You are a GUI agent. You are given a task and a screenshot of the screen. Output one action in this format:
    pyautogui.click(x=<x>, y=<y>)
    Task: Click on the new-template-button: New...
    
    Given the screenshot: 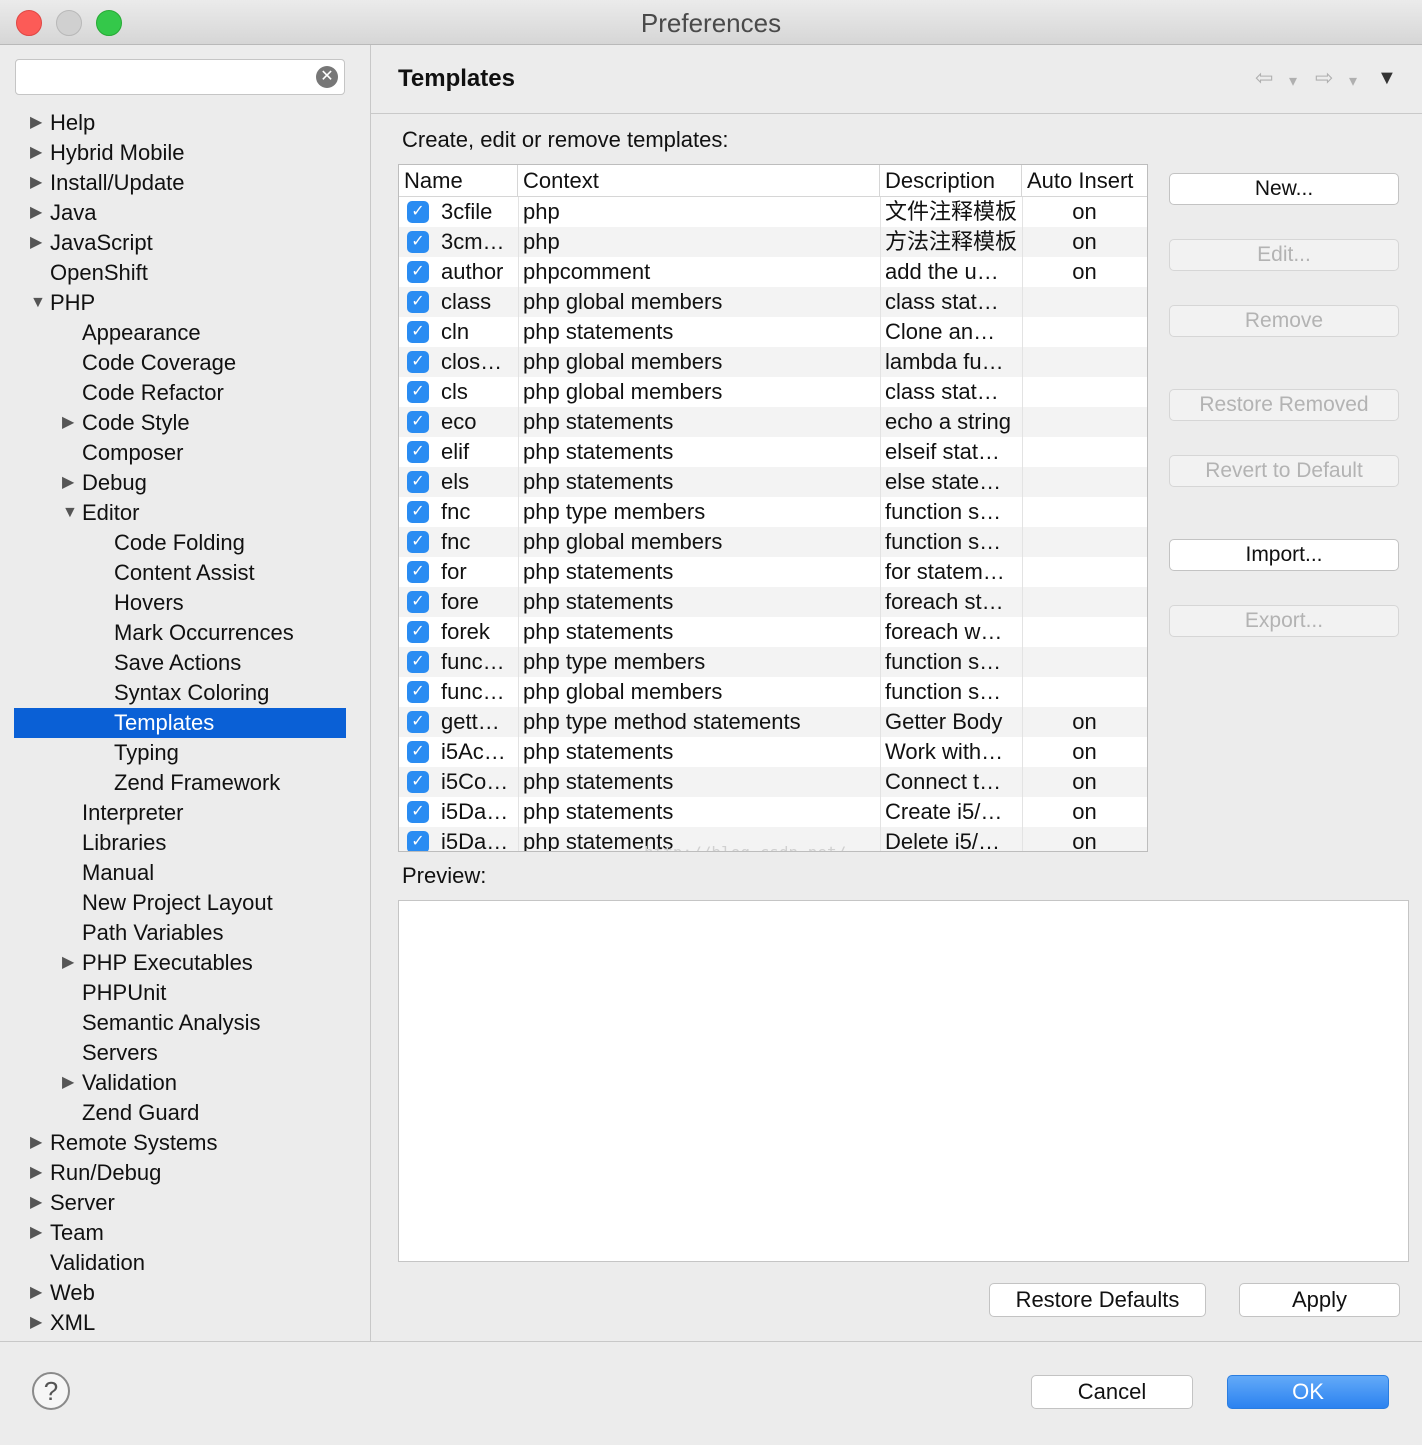 What is the action you would take?
    pyautogui.click(x=1284, y=189)
    